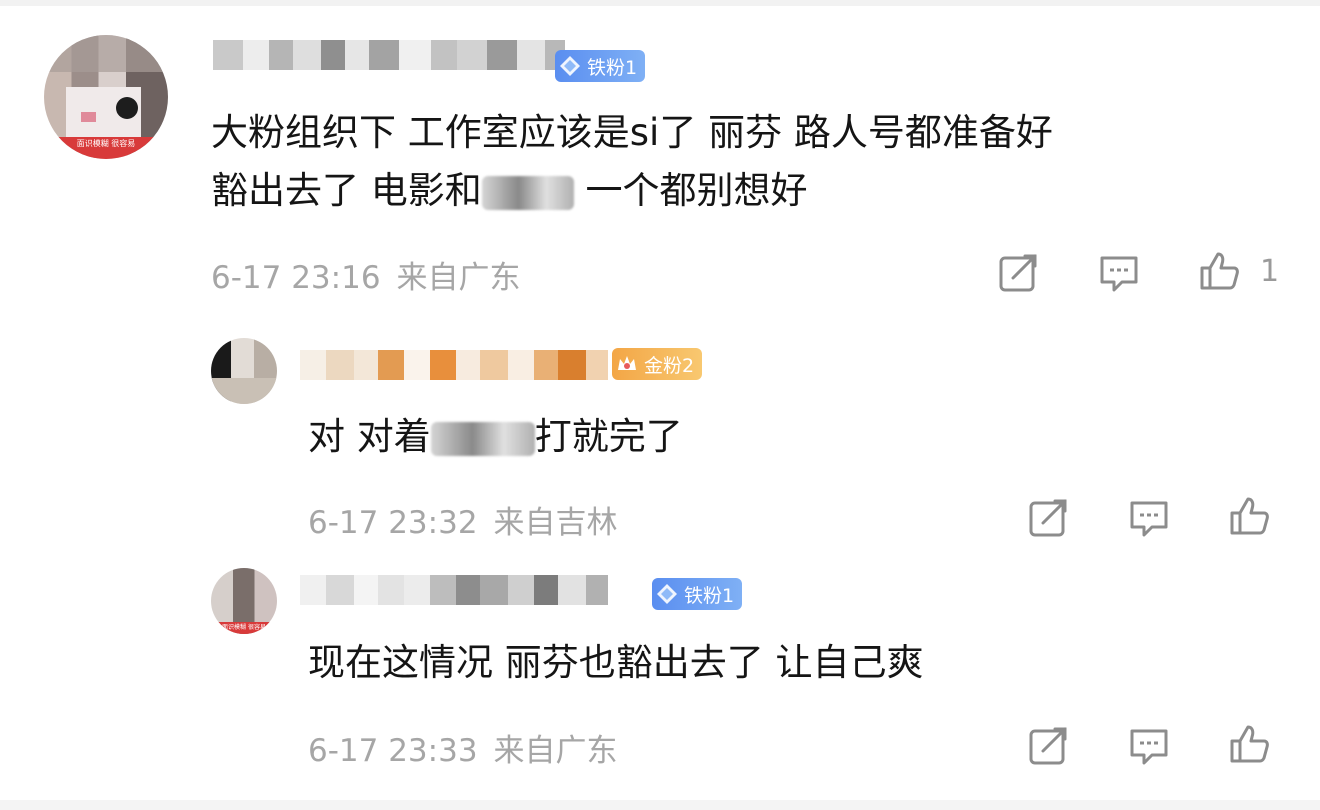 This screenshot has width=1320, height=810. Describe the element at coordinates (660, 3) in the screenshot. I see `top-divider` at that location.